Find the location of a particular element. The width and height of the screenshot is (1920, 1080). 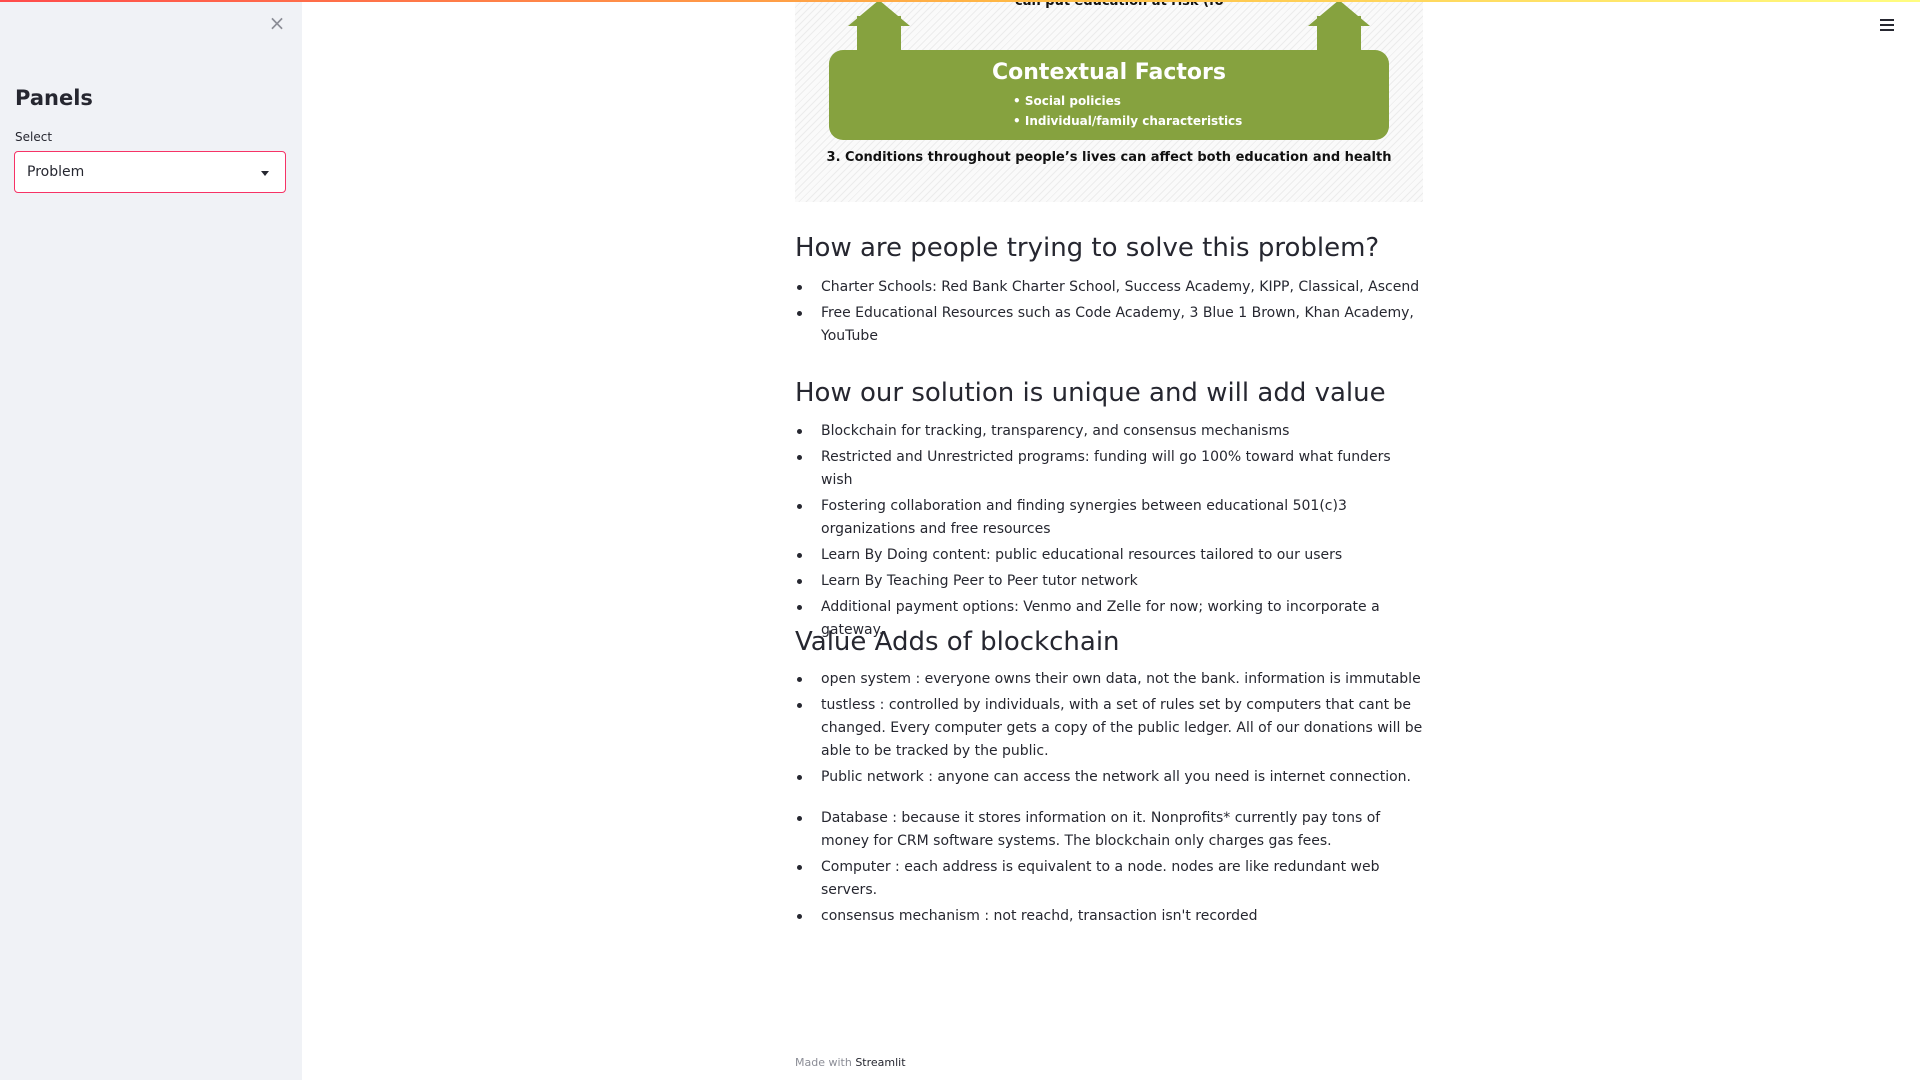

select-label: Select is located at coordinates (34, 137).